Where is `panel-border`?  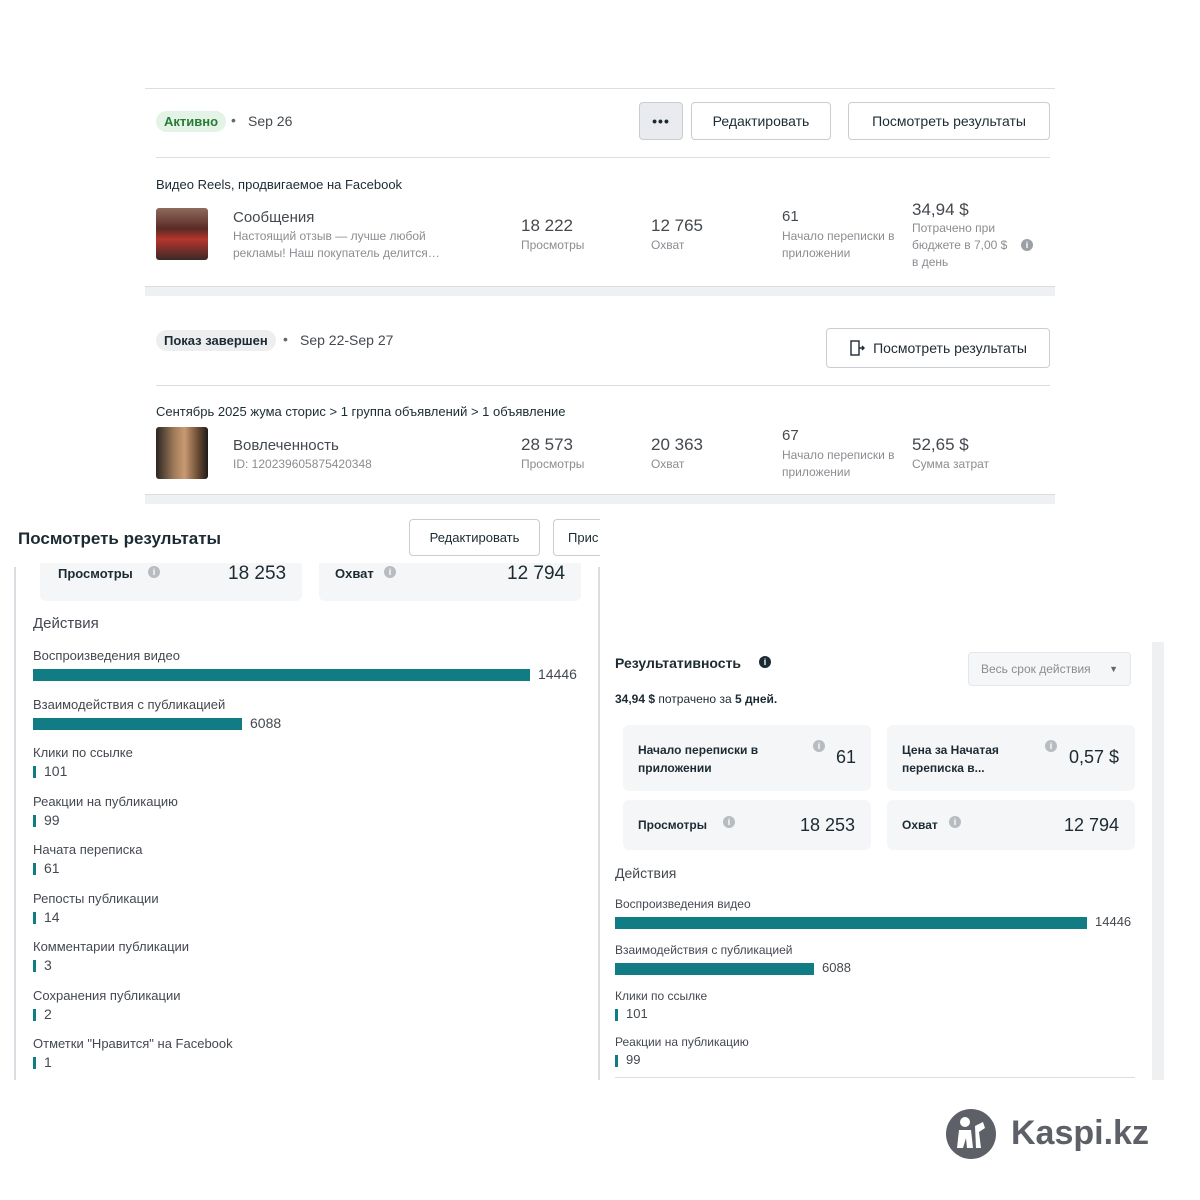 panel-border is located at coordinates (599, 823).